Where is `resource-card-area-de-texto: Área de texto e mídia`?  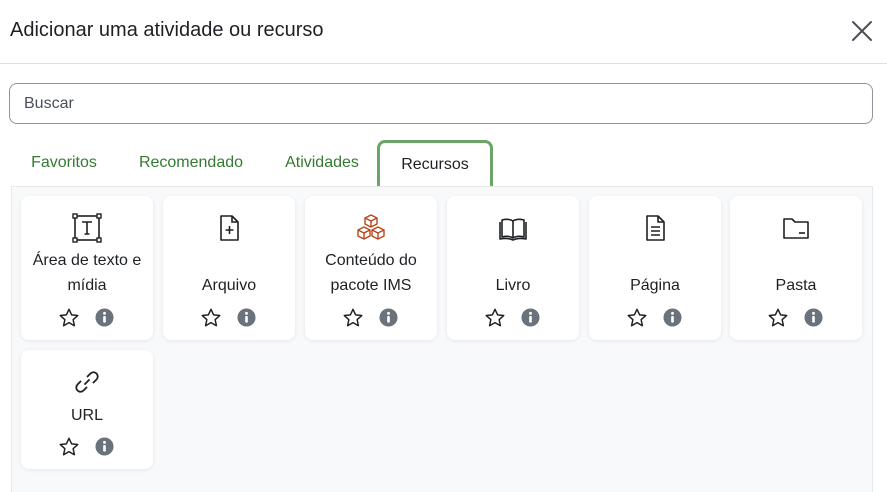 resource-card-area-de-texto: Área de texto e mídia is located at coordinates (87, 268).